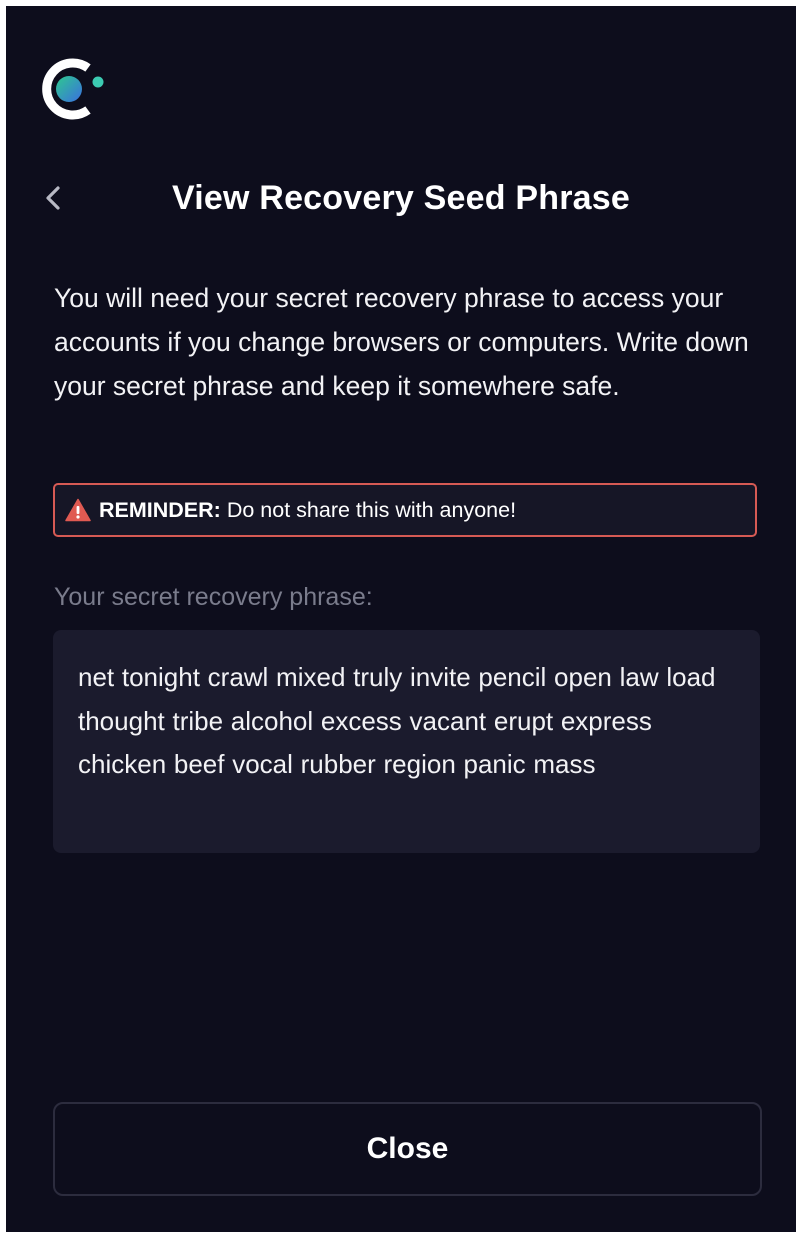 The width and height of the screenshot is (798, 1236). I want to click on reminder-banner: REMINDER: Do not share this with anyone!, so click(405, 510).